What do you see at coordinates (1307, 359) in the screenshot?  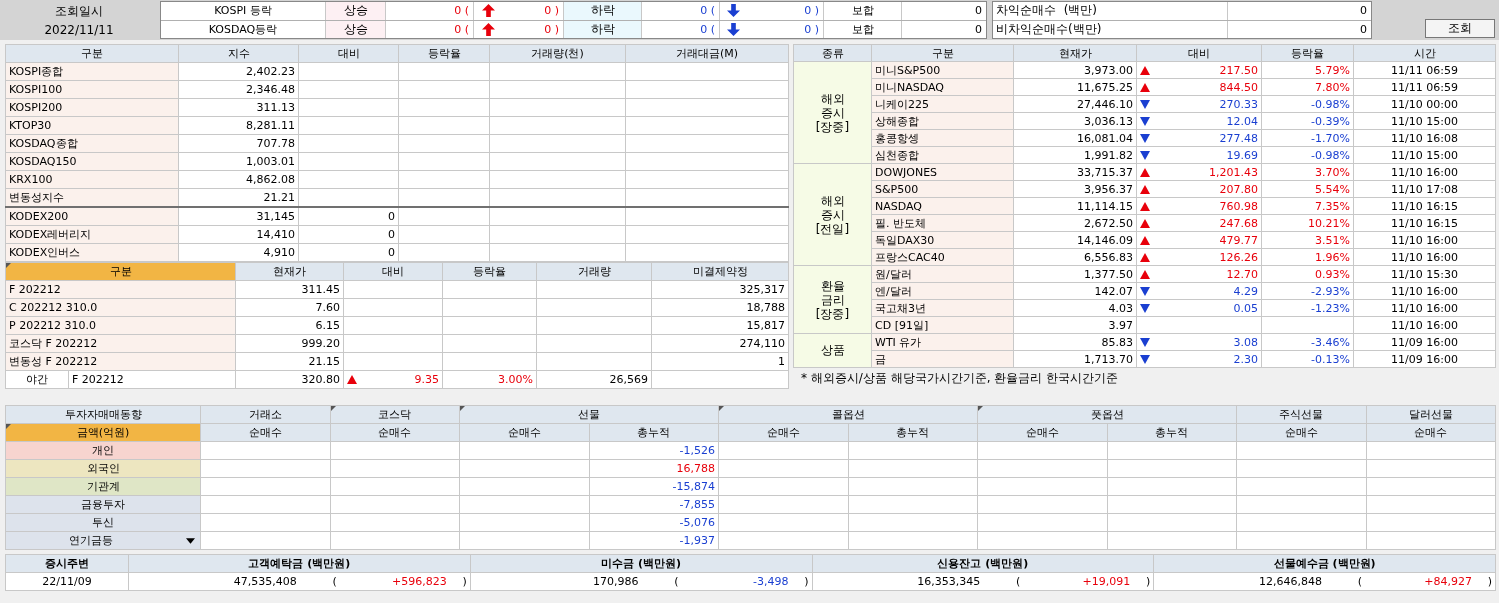 I see `change-rate: -0.13%` at bounding box center [1307, 359].